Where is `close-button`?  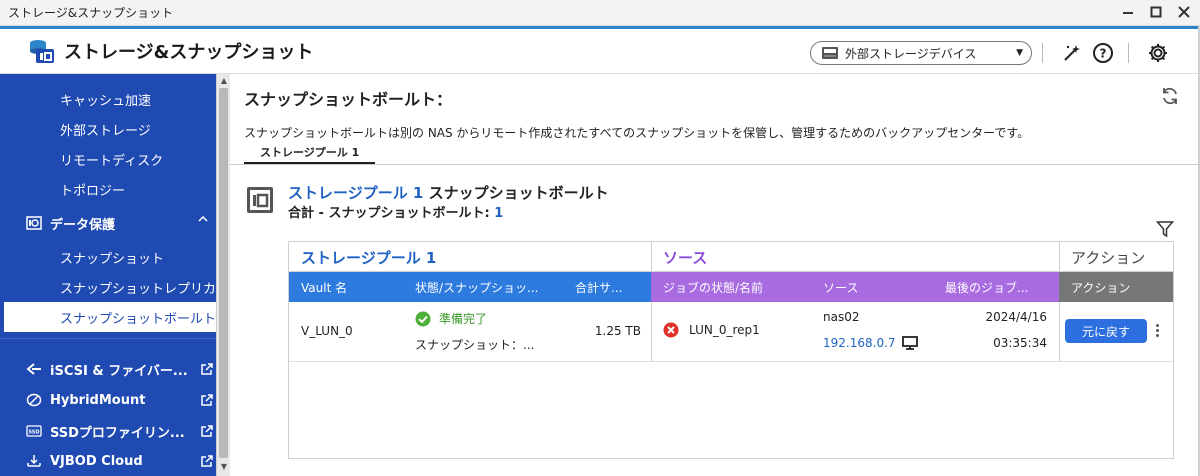
close-button is located at coordinates (1184, 12).